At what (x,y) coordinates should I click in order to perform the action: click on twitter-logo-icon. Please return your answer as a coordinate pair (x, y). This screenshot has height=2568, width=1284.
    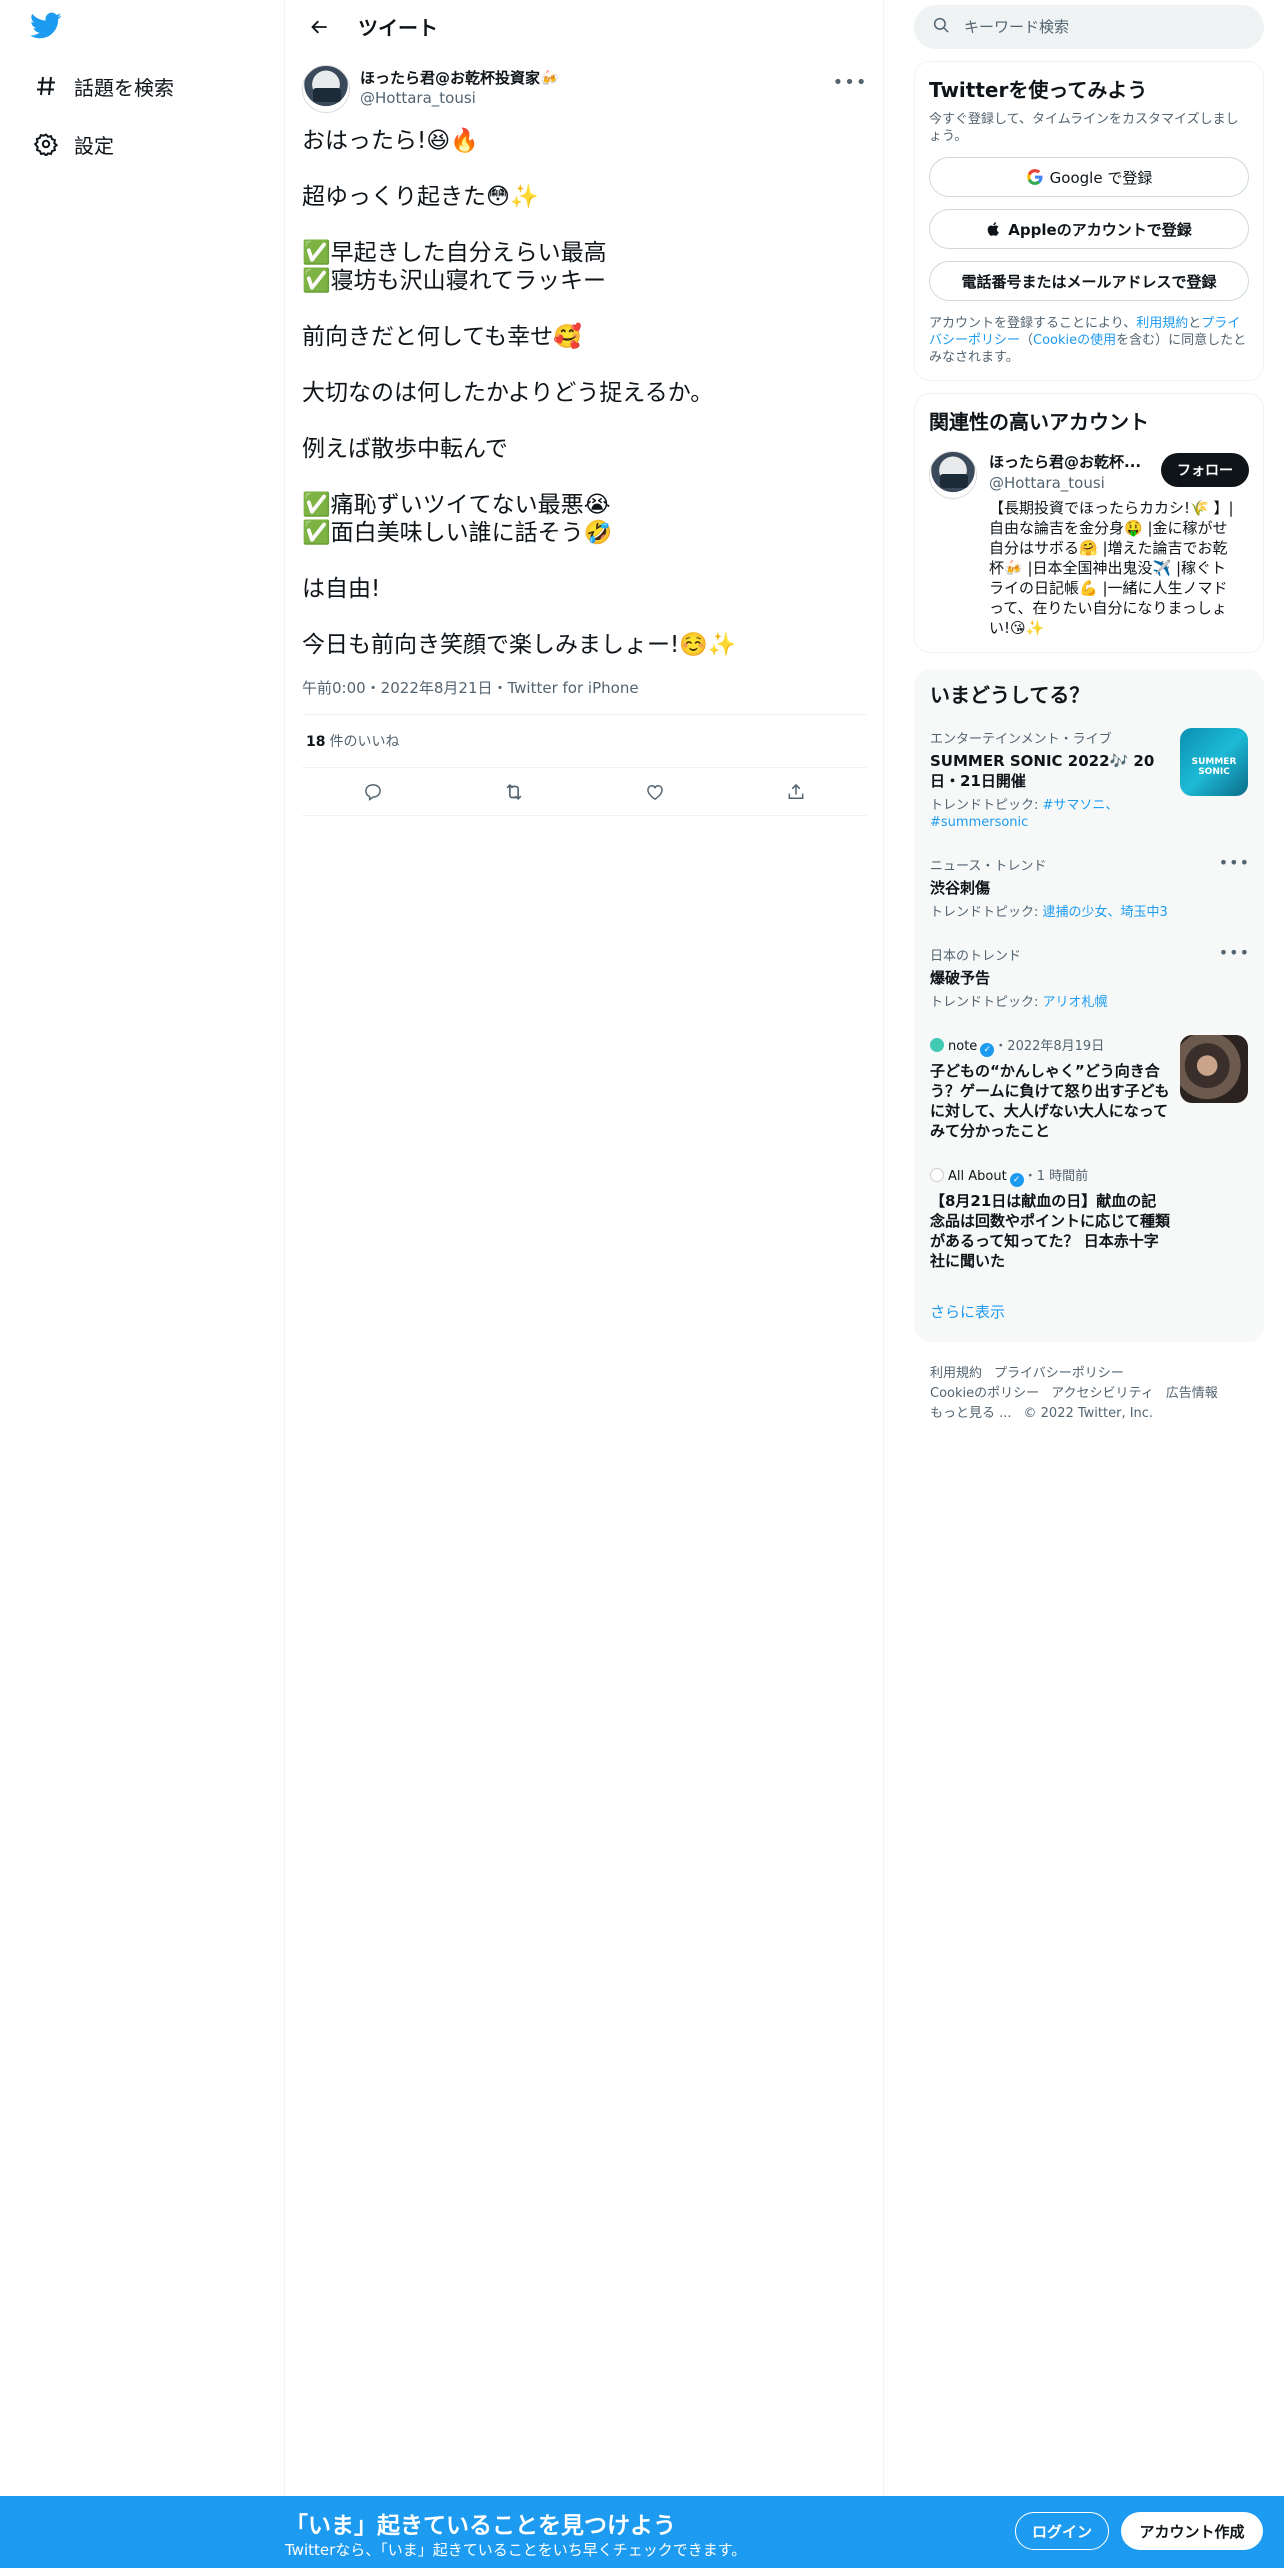
    Looking at the image, I should click on (50, 29).